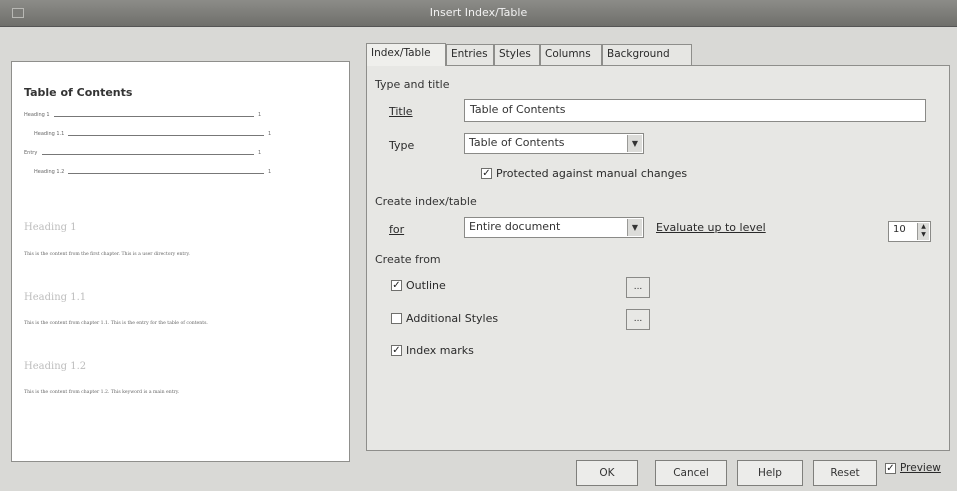 The image size is (957, 491). I want to click on preview-toc-entry: Heading 1.1 1, so click(153, 134).